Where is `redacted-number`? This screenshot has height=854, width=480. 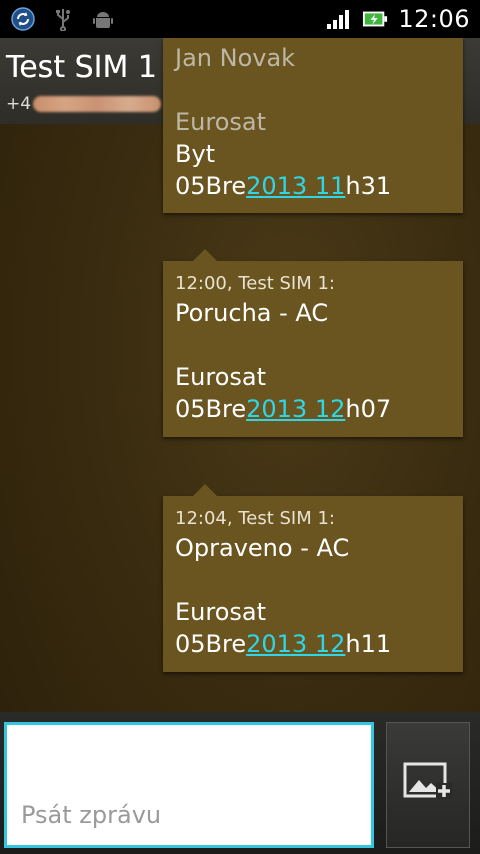 redacted-number is located at coordinates (97, 104).